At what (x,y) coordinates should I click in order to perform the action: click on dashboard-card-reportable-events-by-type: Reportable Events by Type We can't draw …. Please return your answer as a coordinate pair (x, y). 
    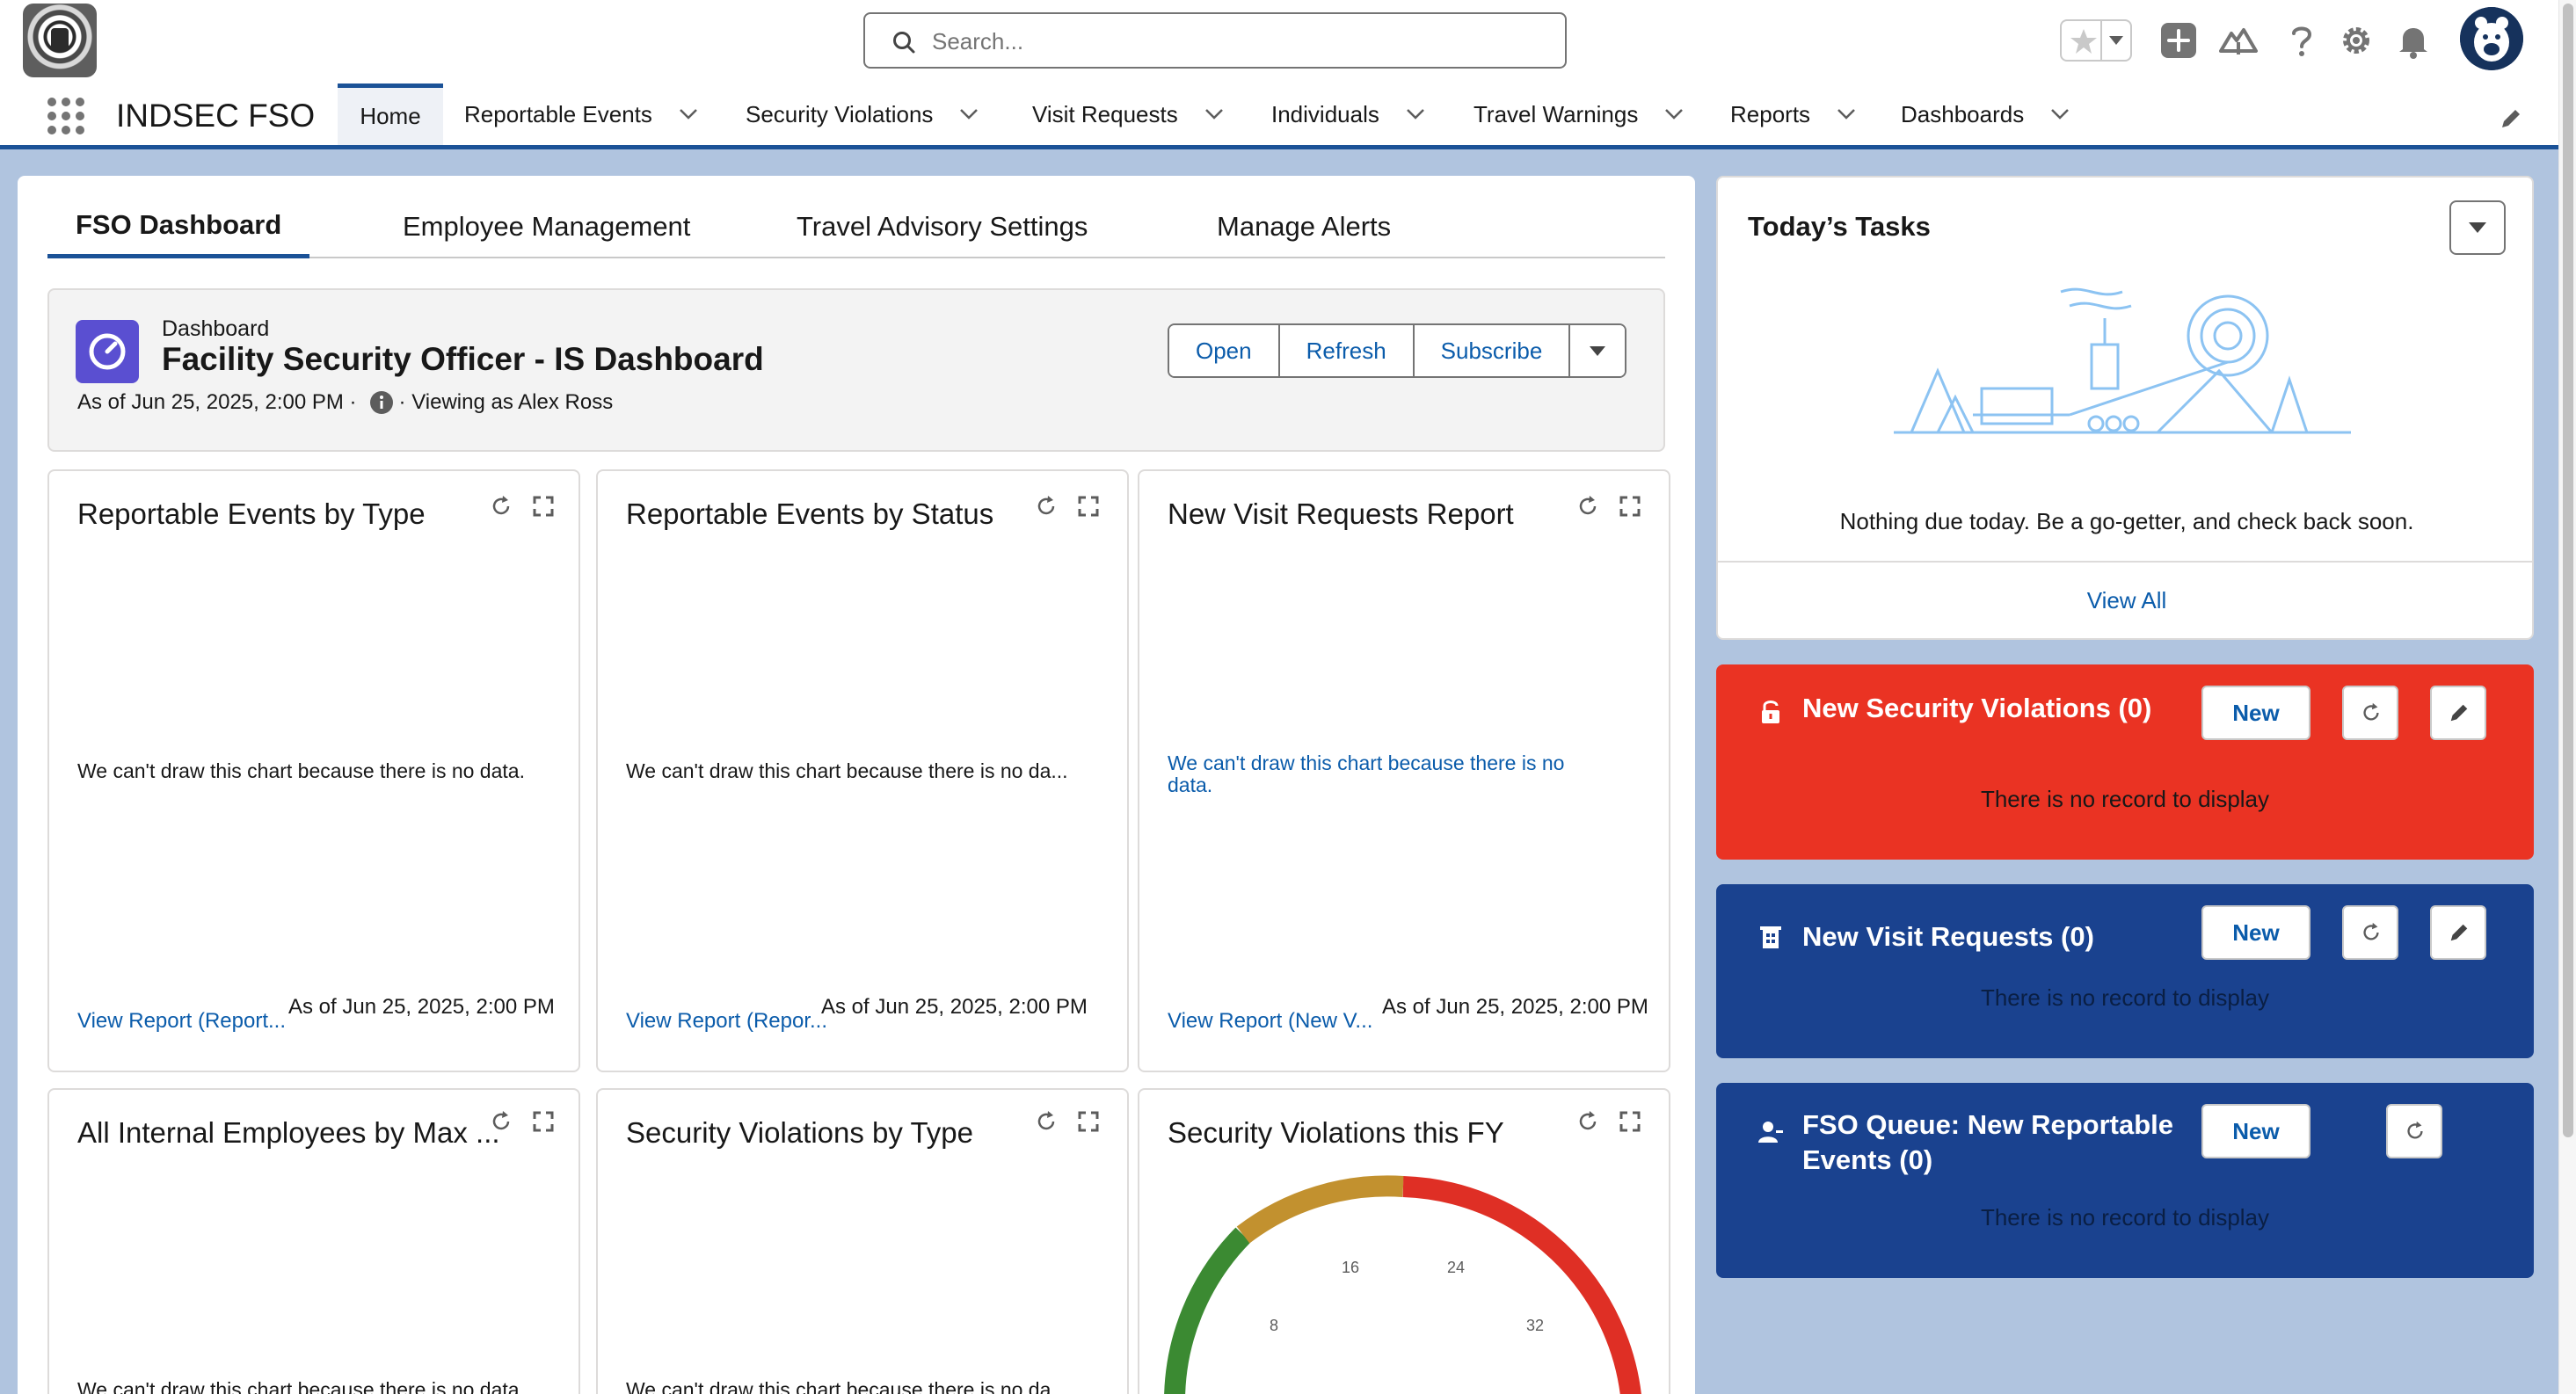
    Looking at the image, I should click on (313, 770).